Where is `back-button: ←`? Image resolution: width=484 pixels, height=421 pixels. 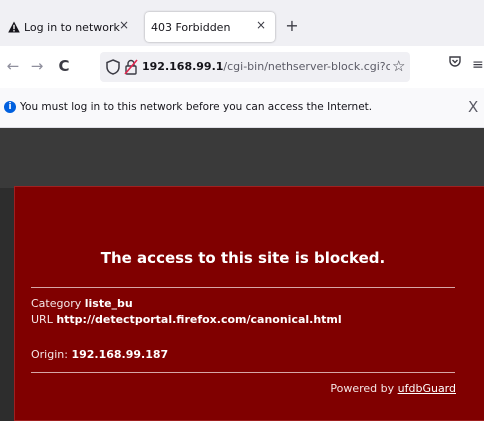 back-button: ← is located at coordinates (13, 66).